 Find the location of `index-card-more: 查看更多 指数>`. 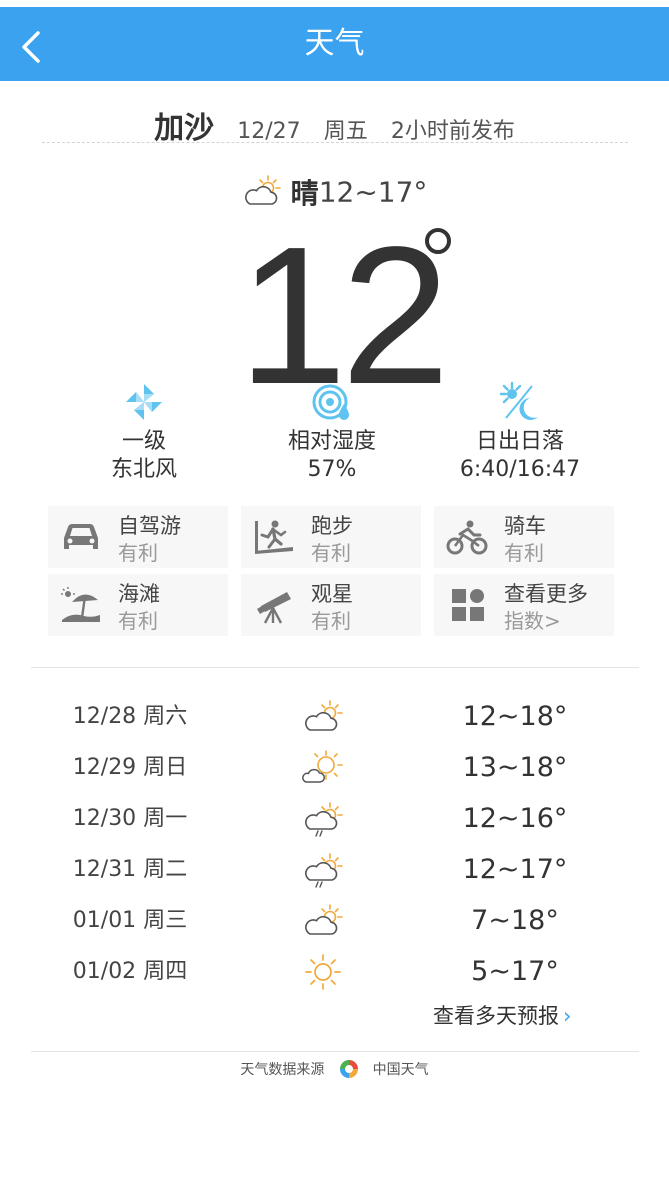

index-card-more: 查看更多 指数> is located at coordinates (524, 605).